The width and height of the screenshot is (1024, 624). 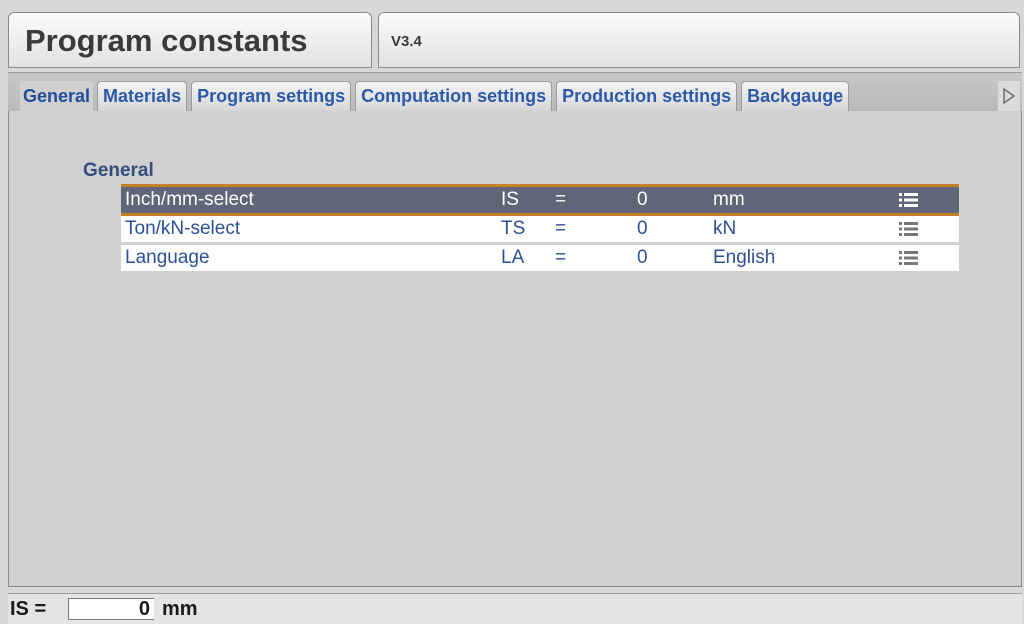 I want to click on param-row-language: Language LA = 0 English, so click(x=540, y=258).